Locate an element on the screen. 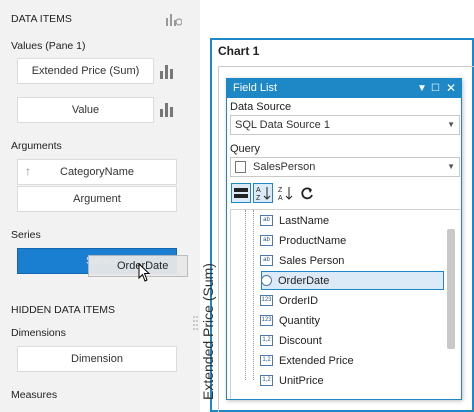  argument-item-label: CategoryName is located at coordinates (97, 172).